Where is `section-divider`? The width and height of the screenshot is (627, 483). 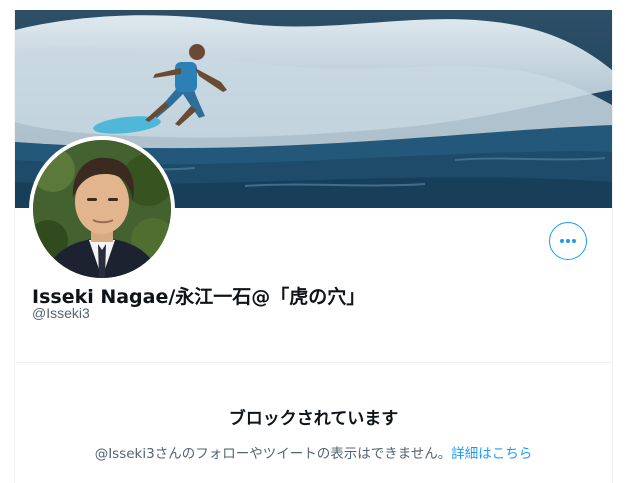
section-divider is located at coordinates (313, 362).